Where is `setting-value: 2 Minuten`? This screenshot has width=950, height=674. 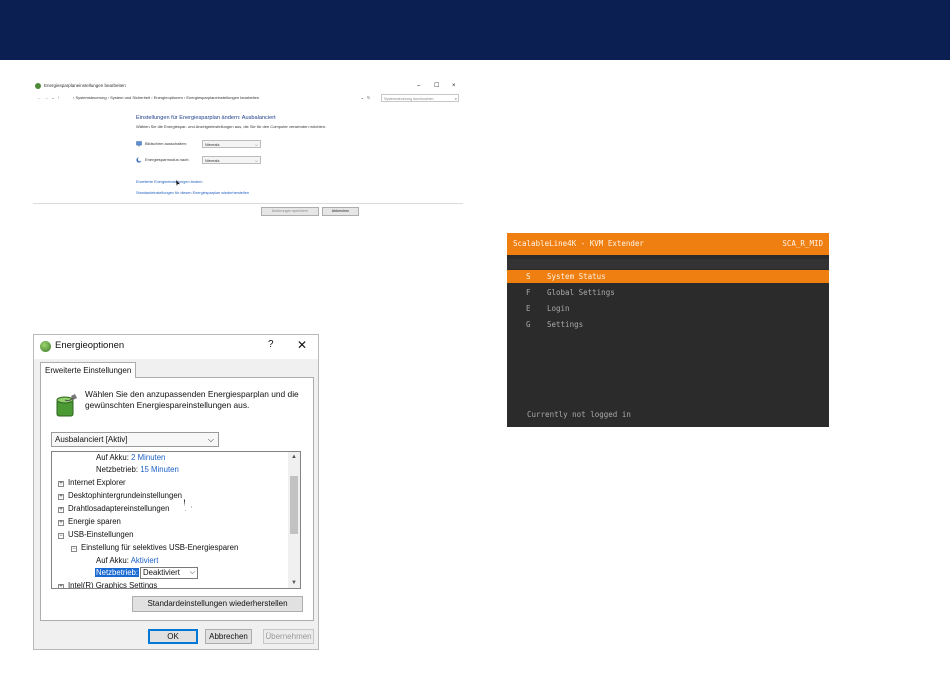 setting-value: 2 Minuten is located at coordinates (148, 457).